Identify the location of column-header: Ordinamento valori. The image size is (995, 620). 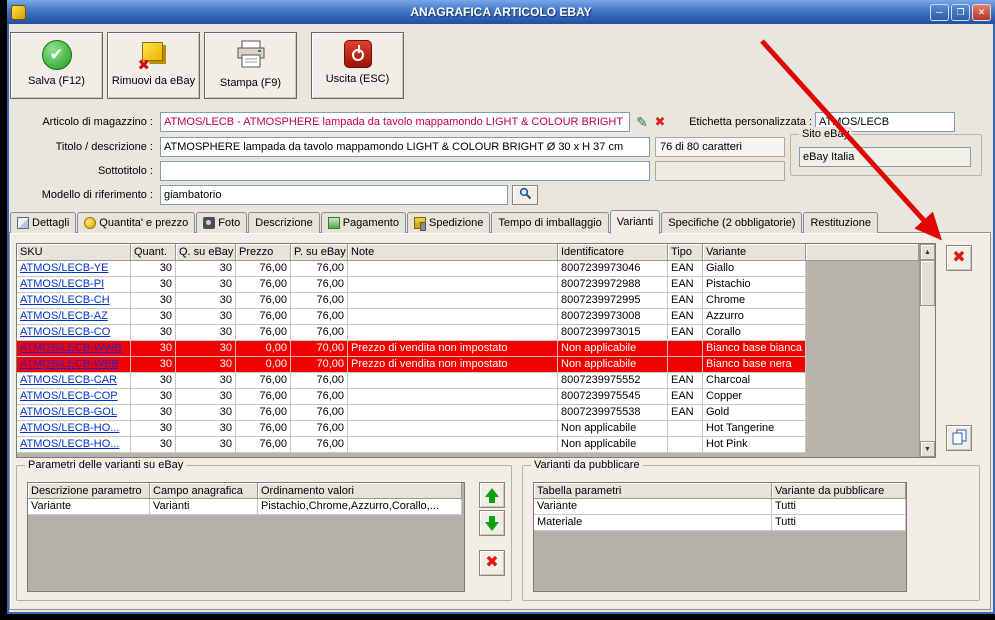
(360, 491).